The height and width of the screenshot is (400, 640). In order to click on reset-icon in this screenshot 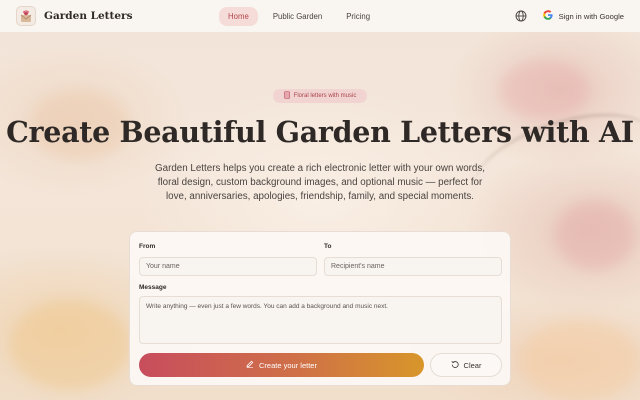, I will do `click(455, 365)`.